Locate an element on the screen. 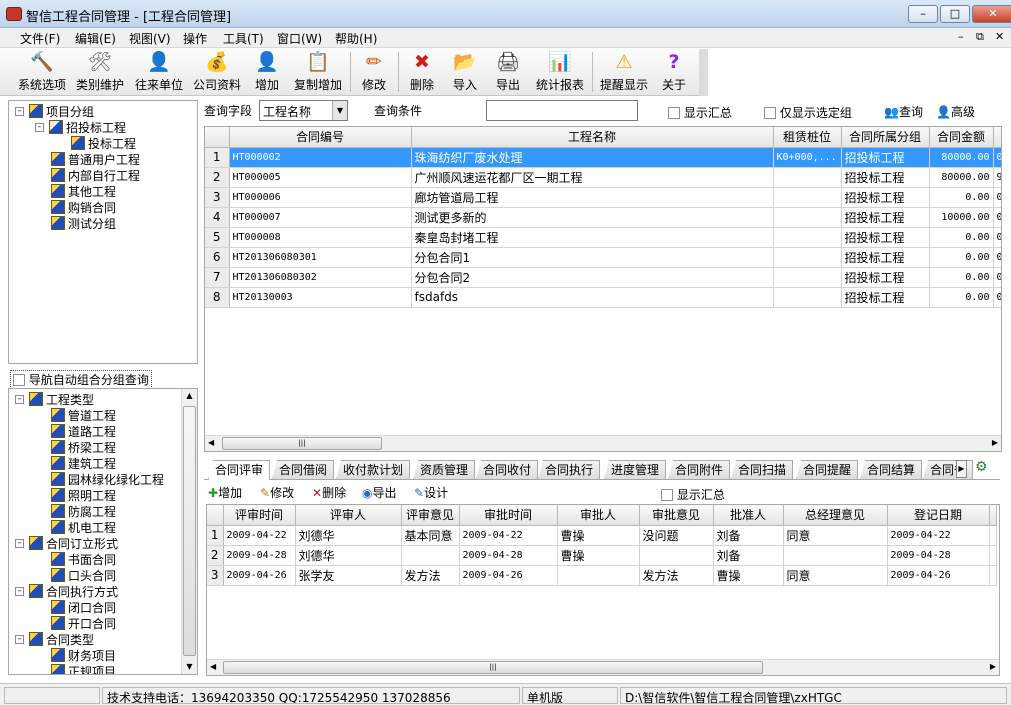 The height and width of the screenshot is (705, 1011). tab-9: 合同提醒 is located at coordinates (827, 470).